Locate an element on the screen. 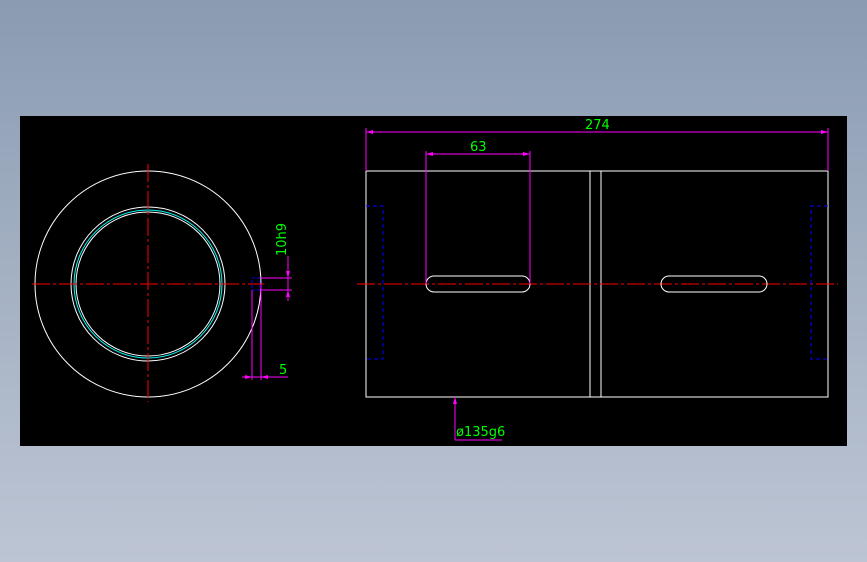  dim-keyway-depth-text: 5 is located at coordinates (283, 370).